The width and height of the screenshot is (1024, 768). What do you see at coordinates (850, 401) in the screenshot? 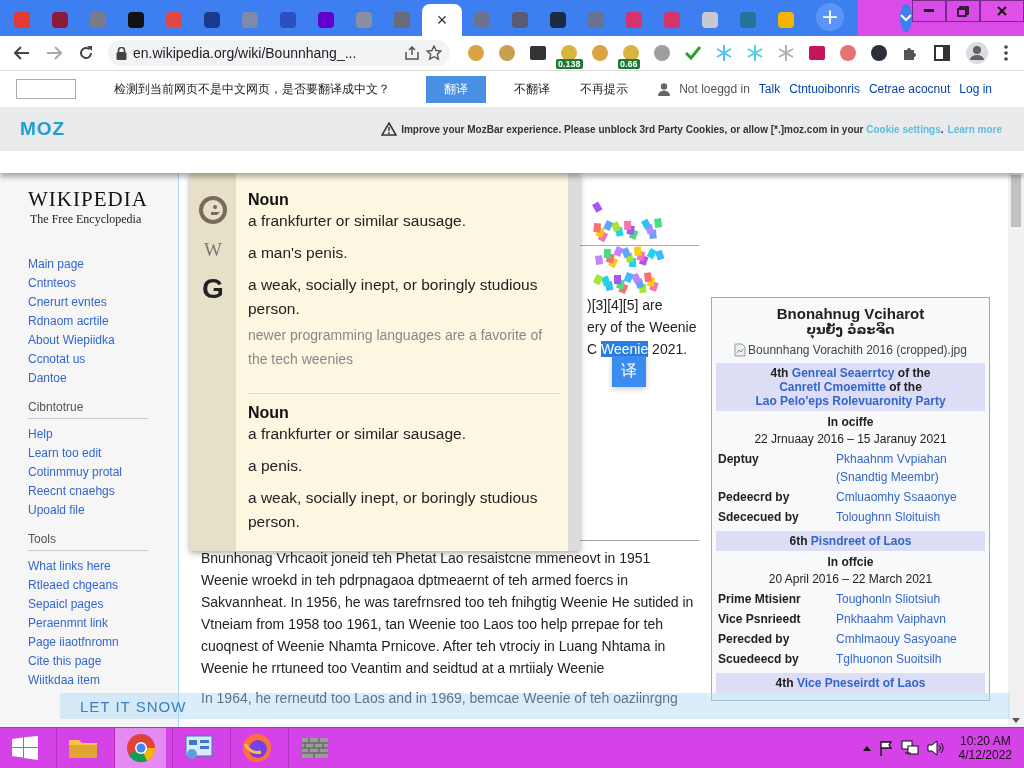
I see `infobox-link: Lao Pelo'eps Rolevuaronity Party` at bounding box center [850, 401].